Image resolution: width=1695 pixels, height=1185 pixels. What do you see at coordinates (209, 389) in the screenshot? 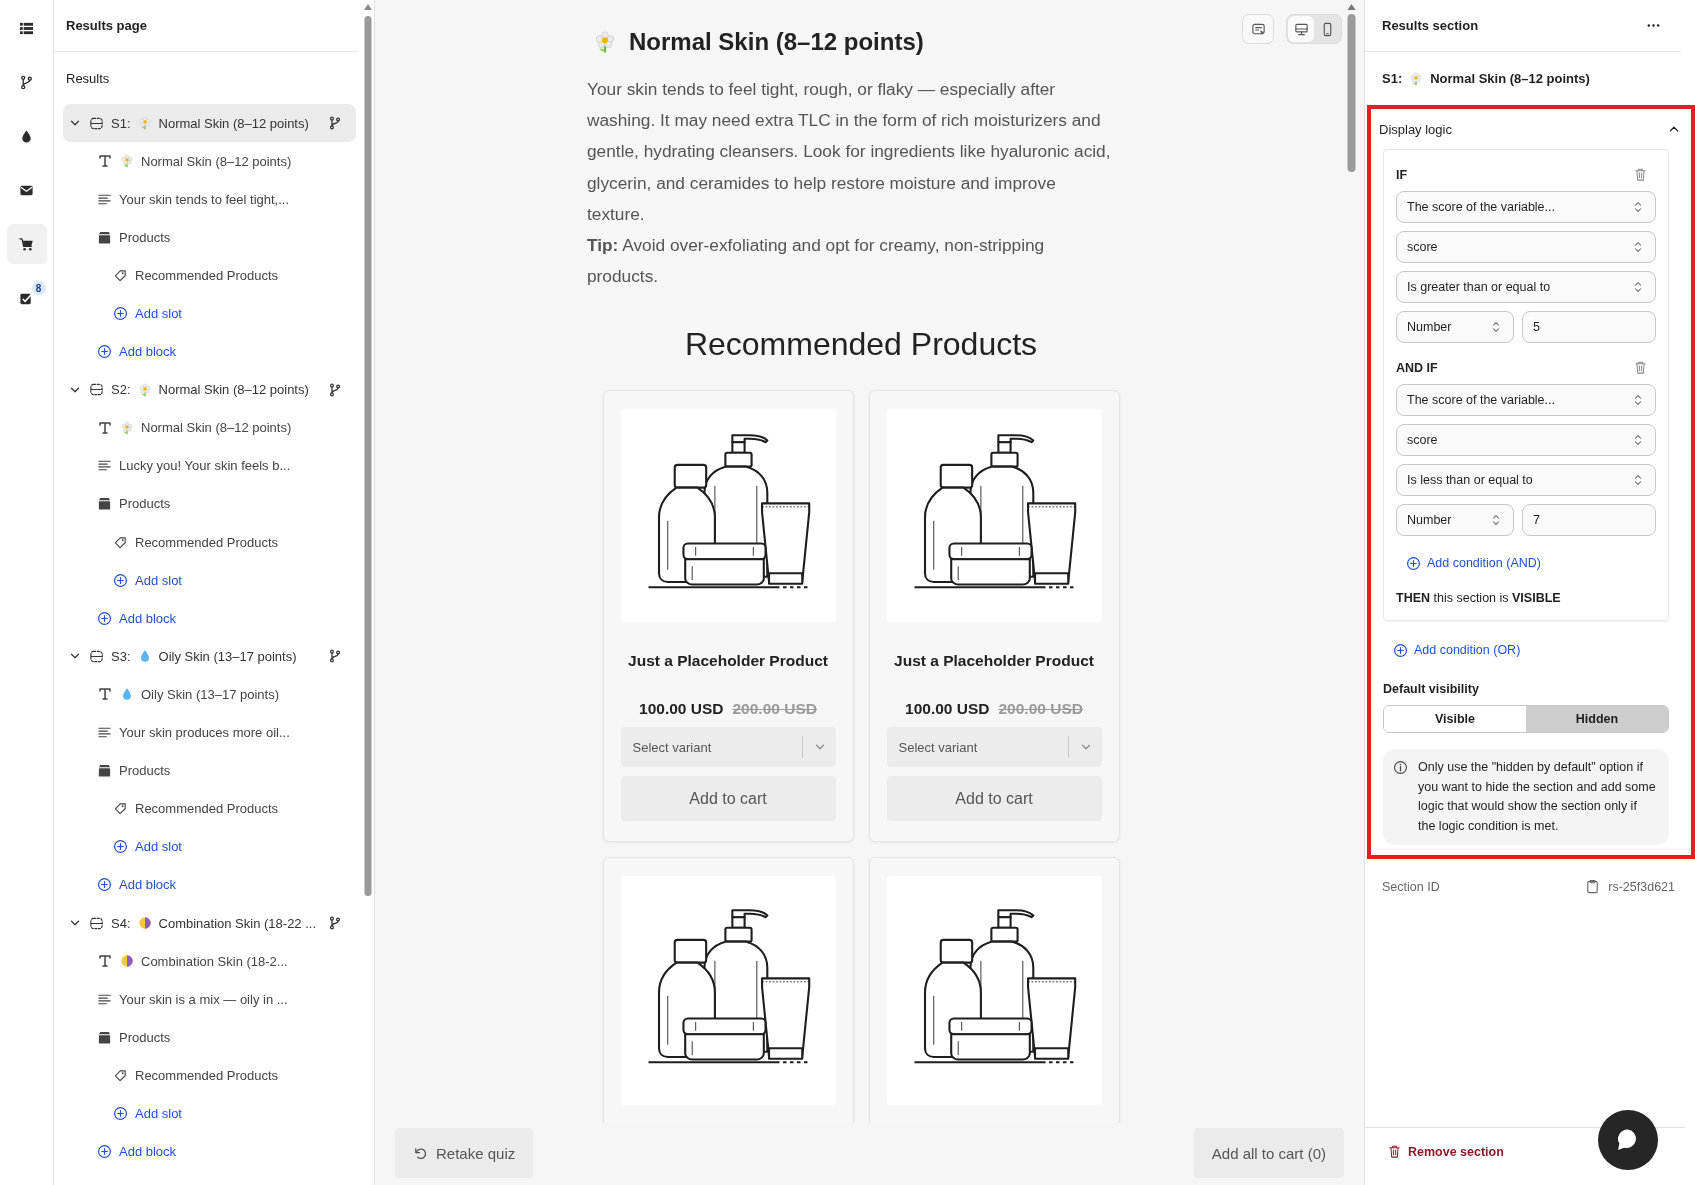
I see `tree-item: S2: Normal Skin (8–12 points)` at bounding box center [209, 389].